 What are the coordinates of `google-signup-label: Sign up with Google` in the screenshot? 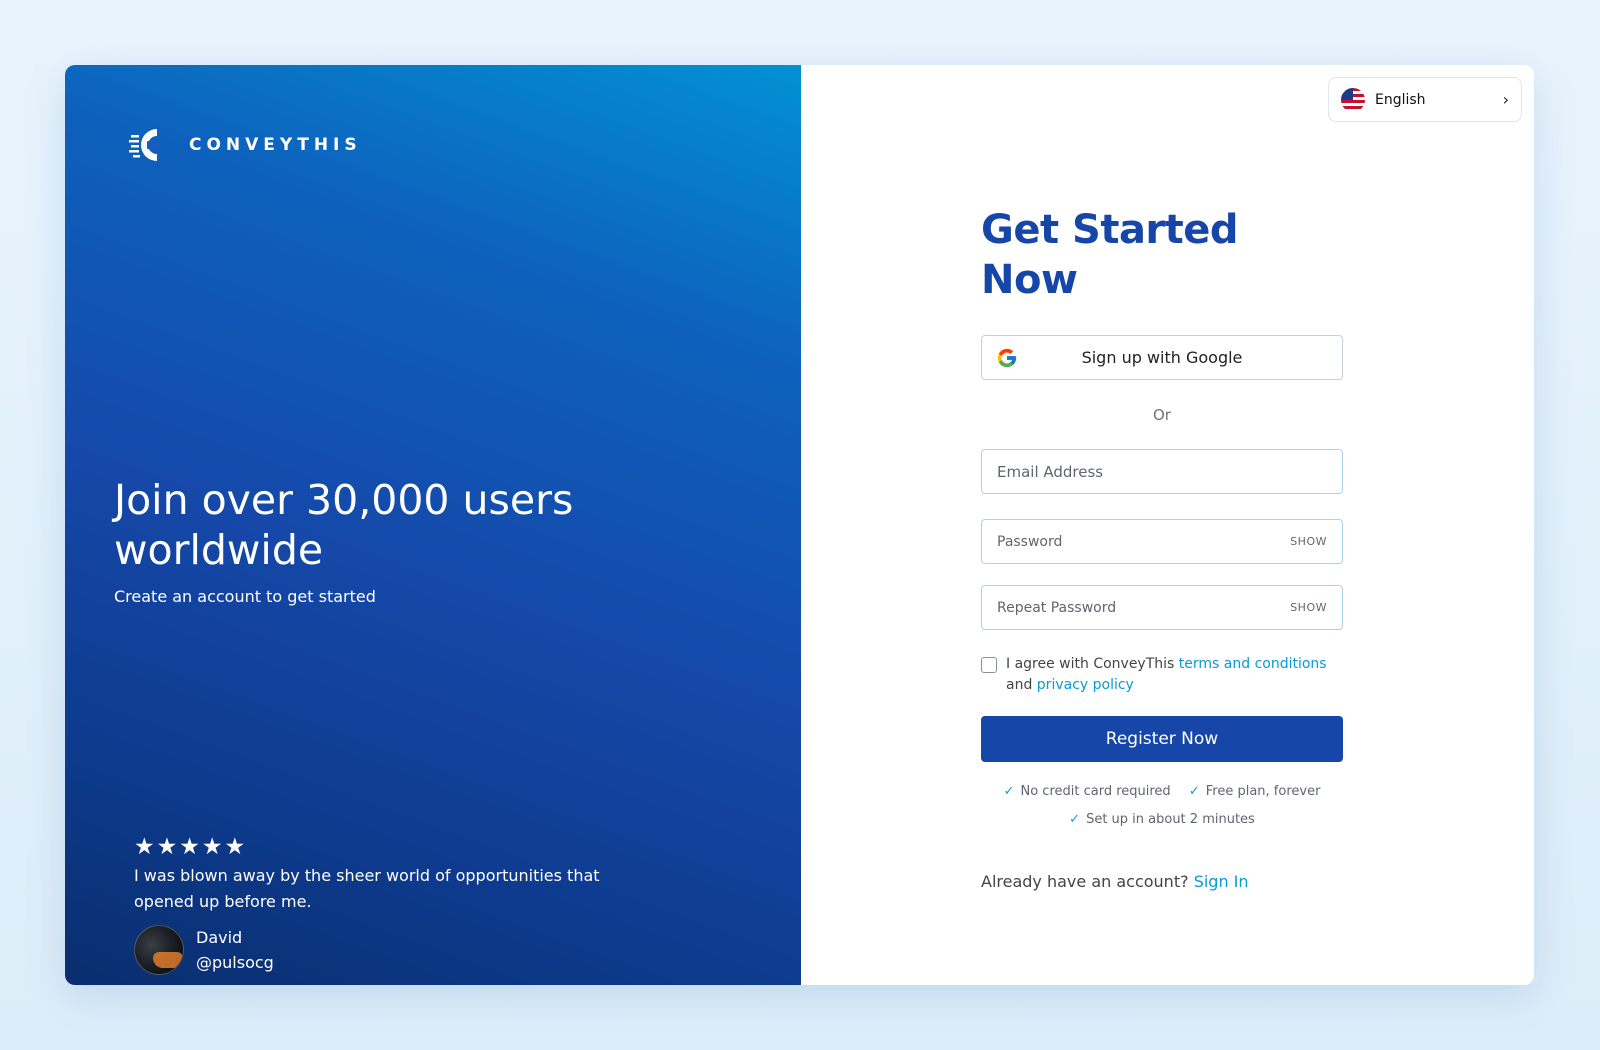 It's located at (1162, 357).